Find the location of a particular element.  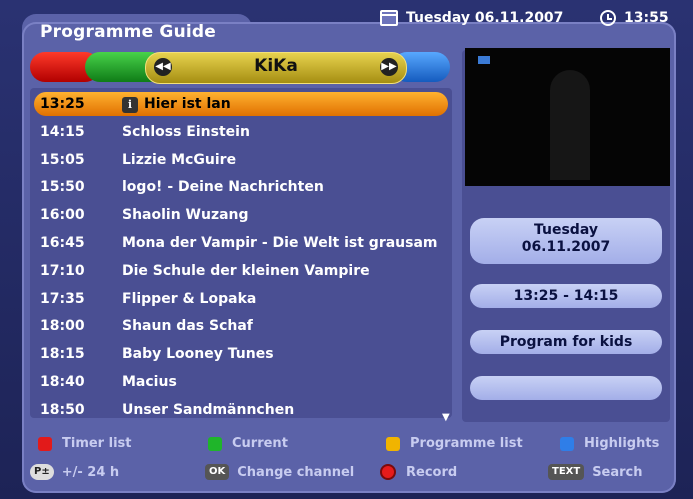

current-time: 13:55 is located at coordinates (646, 18).